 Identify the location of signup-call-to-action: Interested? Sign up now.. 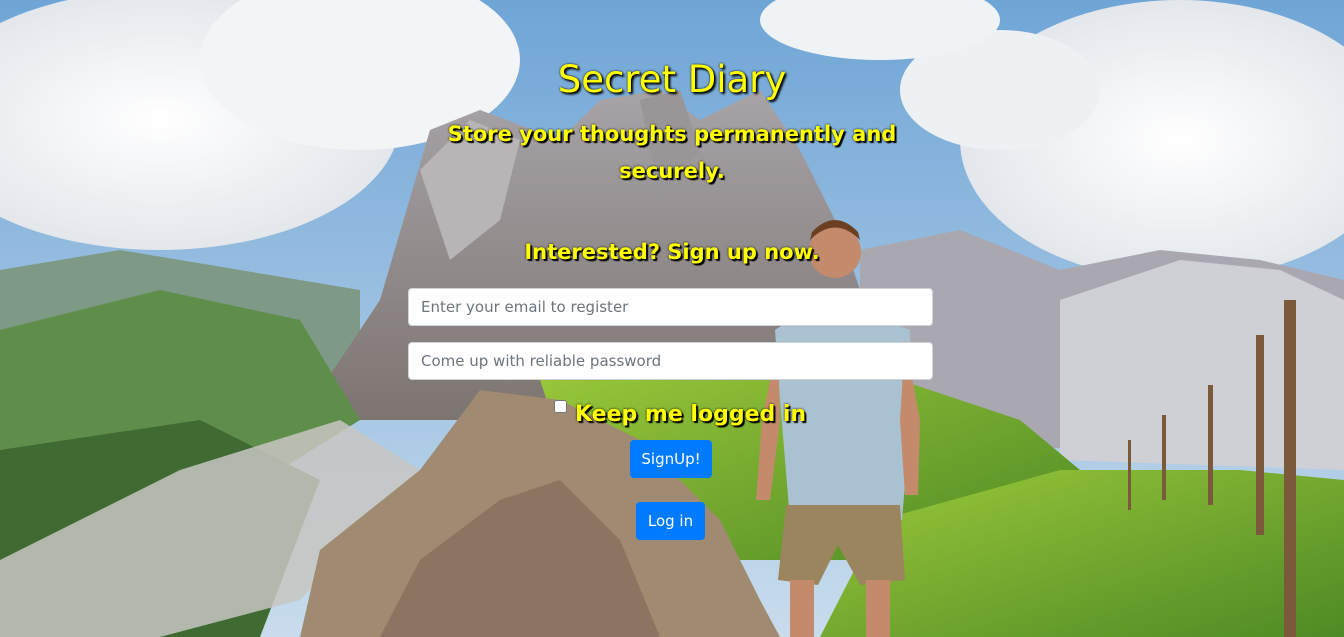
(672, 252).